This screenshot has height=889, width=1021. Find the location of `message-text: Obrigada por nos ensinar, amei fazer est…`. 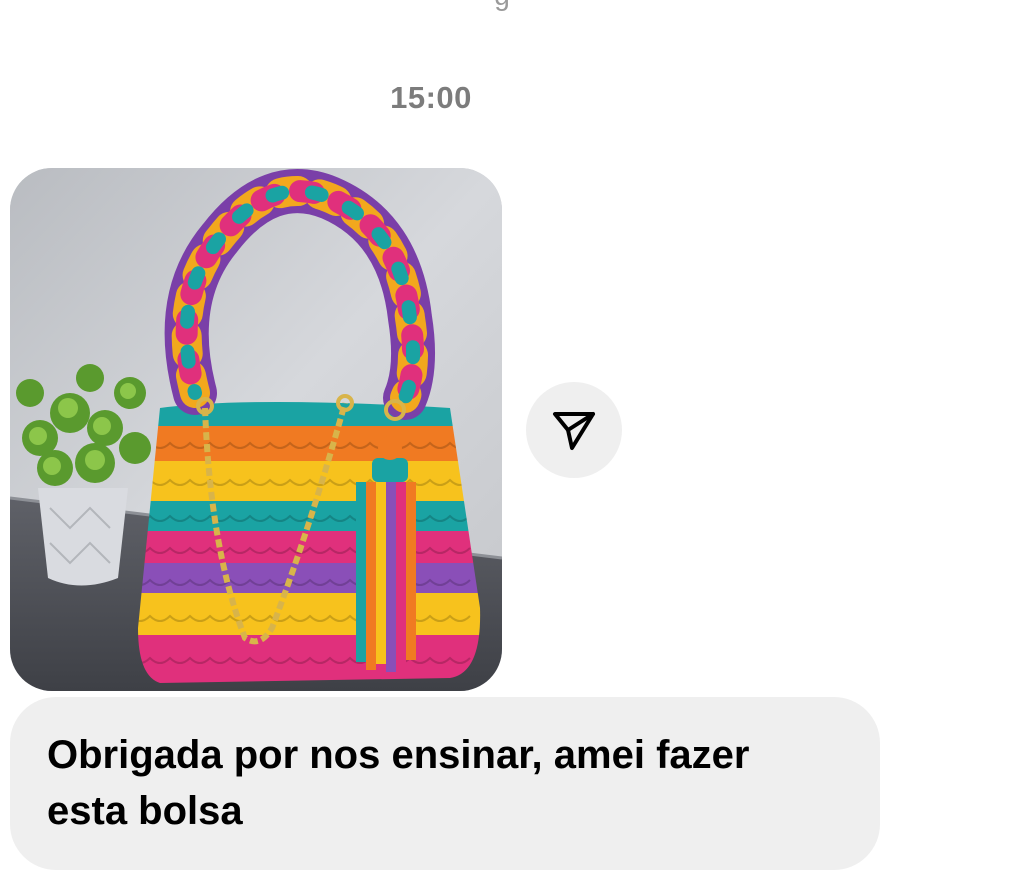

message-text: Obrigada por nos ensinar, amei fazer est… is located at coordinates (398, 783).